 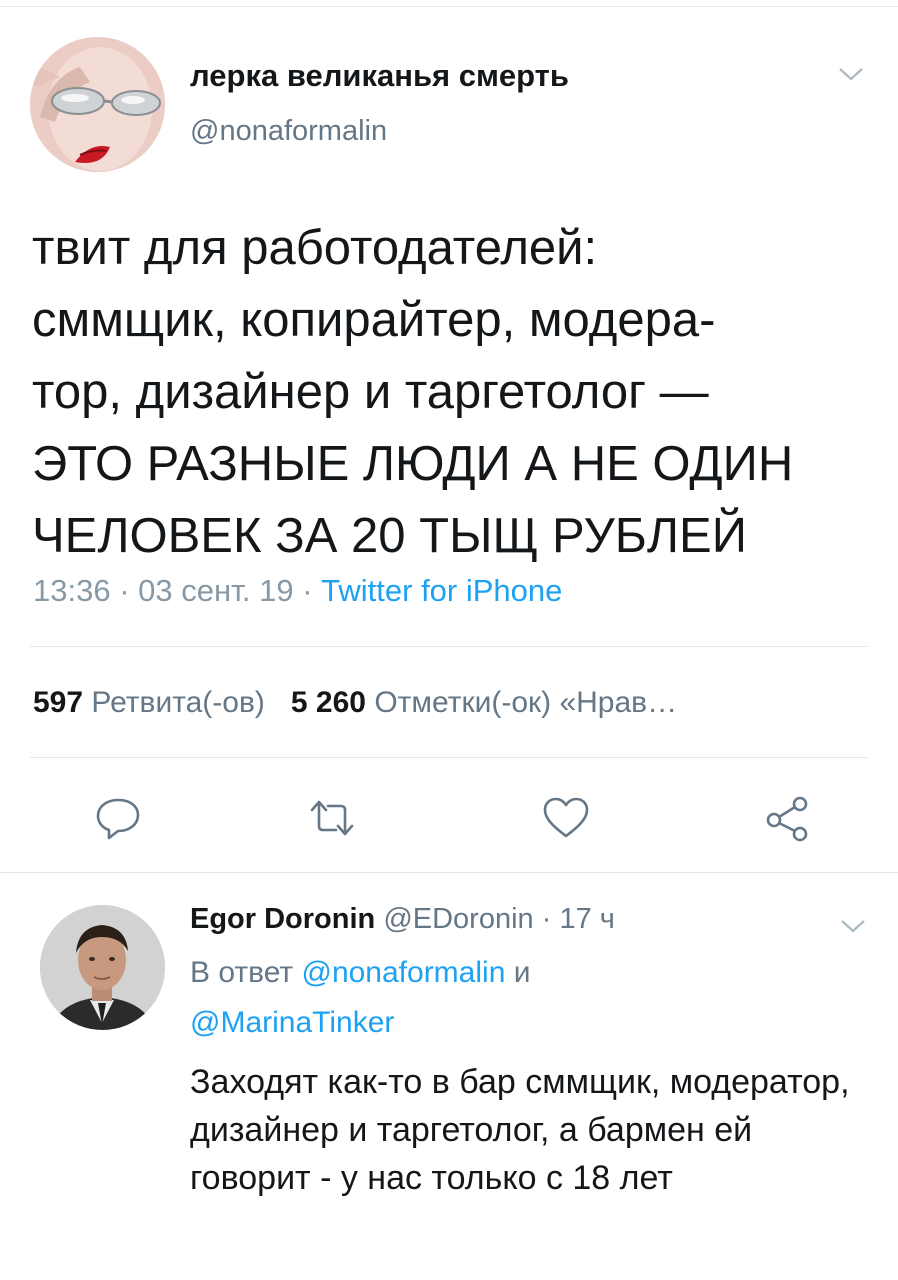 I want to click on reply-to-link: @nonaformalin, so click(x=403, y=972).